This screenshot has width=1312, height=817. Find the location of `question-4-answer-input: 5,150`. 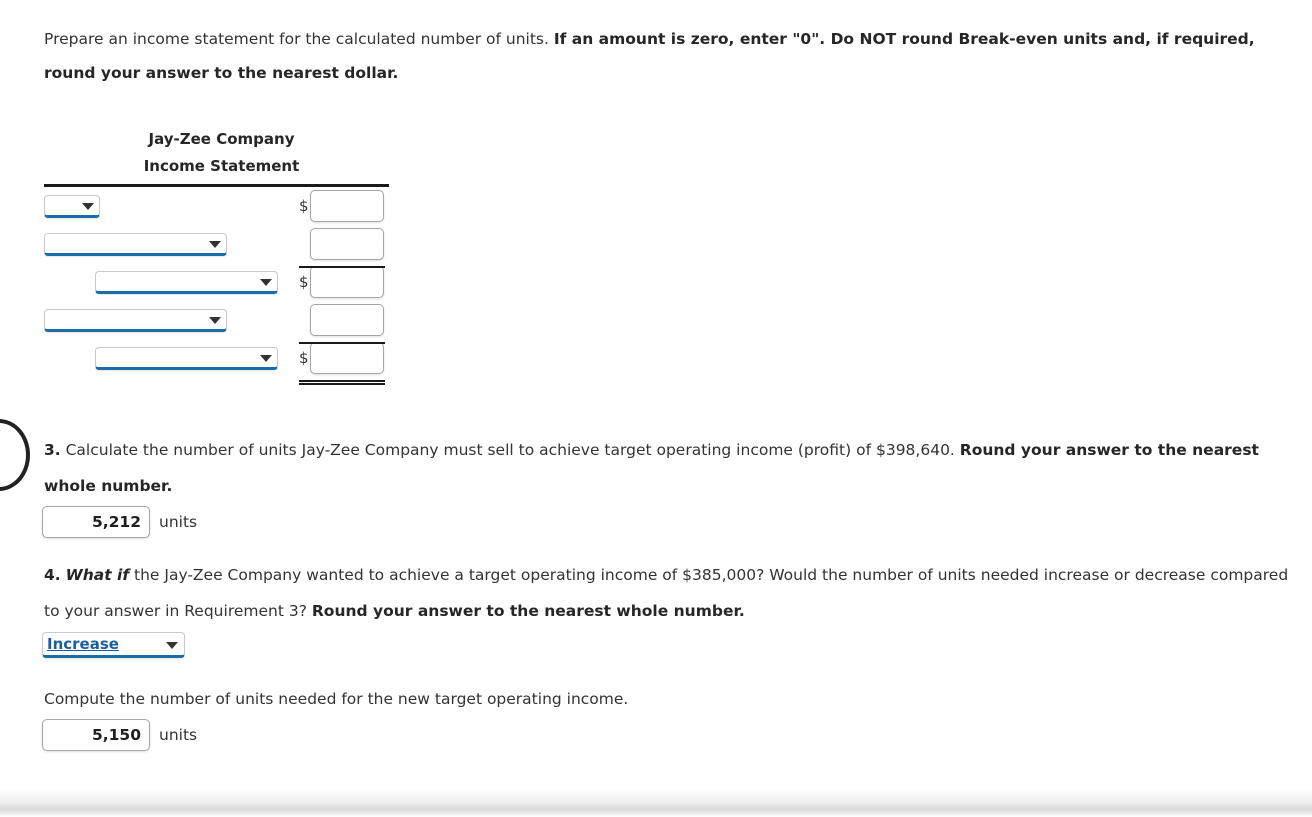

question-4-answer-input: 5,150 is located at coordinates (96, 735).